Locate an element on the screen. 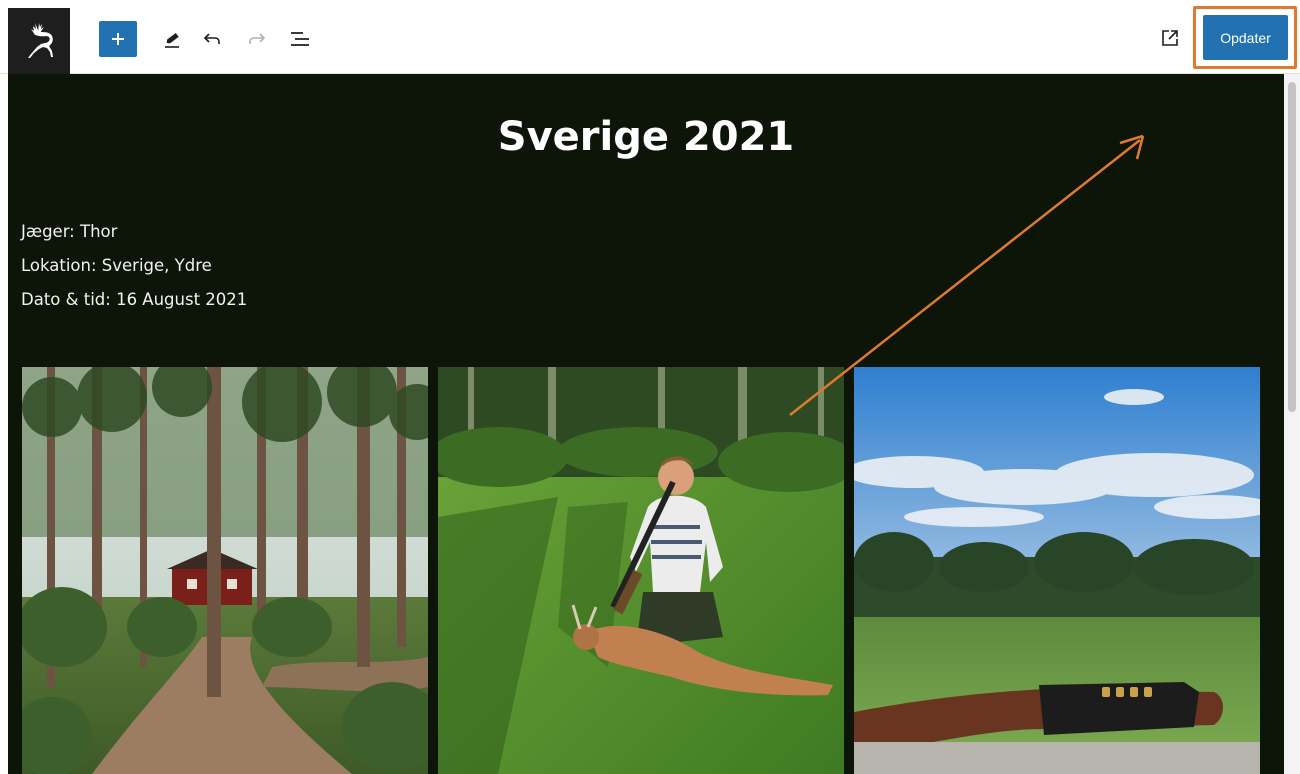 The width and height of the screenshot is (1300, 774). post-title: Sverige 2021 is located at coordinates (646, 137).